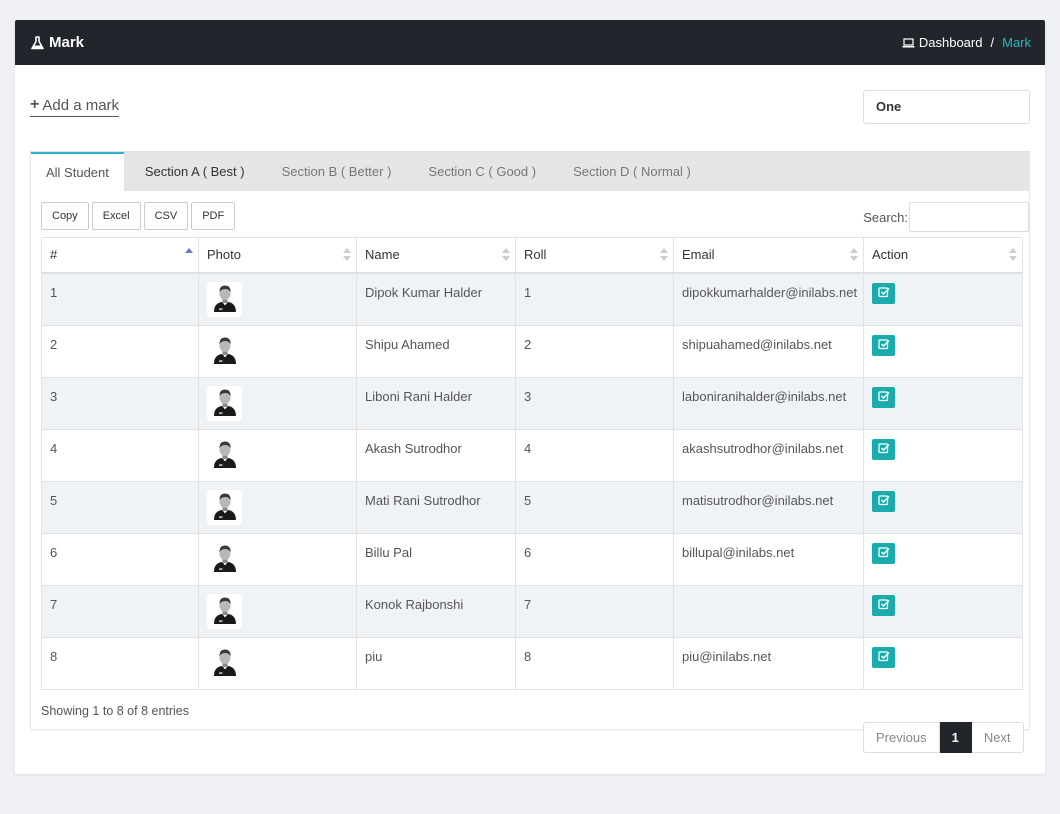 This screenshot has width=1060, height=814. What do you see at coordinates (532, 663) in the screenshot?
I see `table-row: 8 piu 8 piu@inilabs.net` at bounding box center [532, 663].